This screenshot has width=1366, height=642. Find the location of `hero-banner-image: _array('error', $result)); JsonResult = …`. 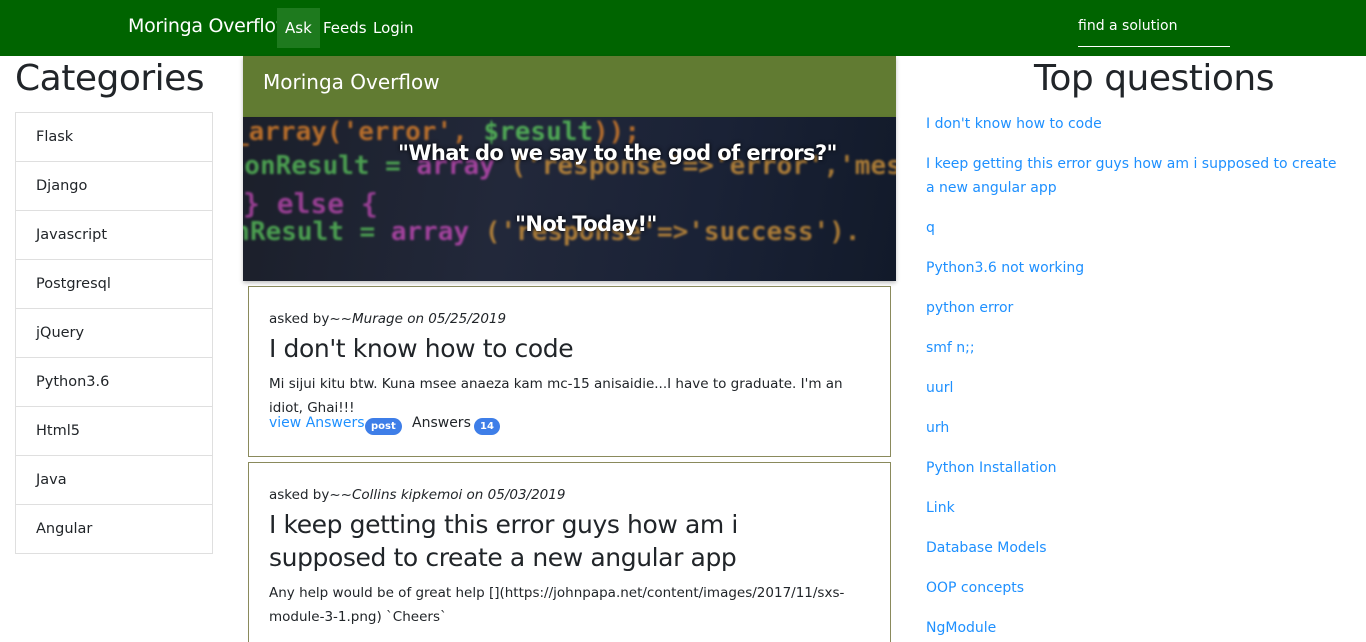

hero-banner-image: _array('error', $result)); JsonResult = … is located at coordinates (569, 199).